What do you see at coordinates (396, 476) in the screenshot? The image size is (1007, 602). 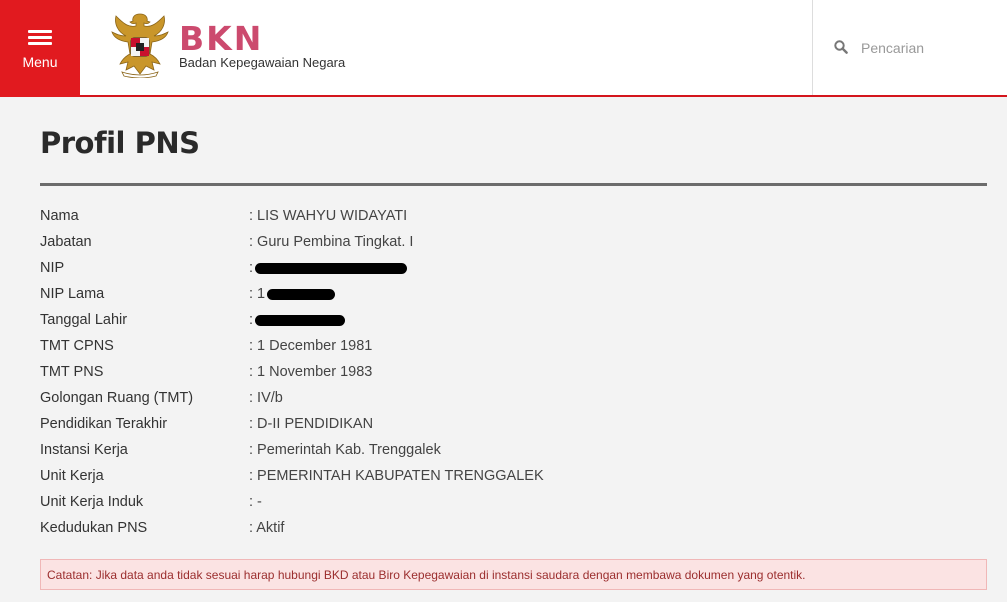 I see `field-value: : PEMERINTAH KABUPATEN TRENGGALEK` at bounding box center [396, 476].